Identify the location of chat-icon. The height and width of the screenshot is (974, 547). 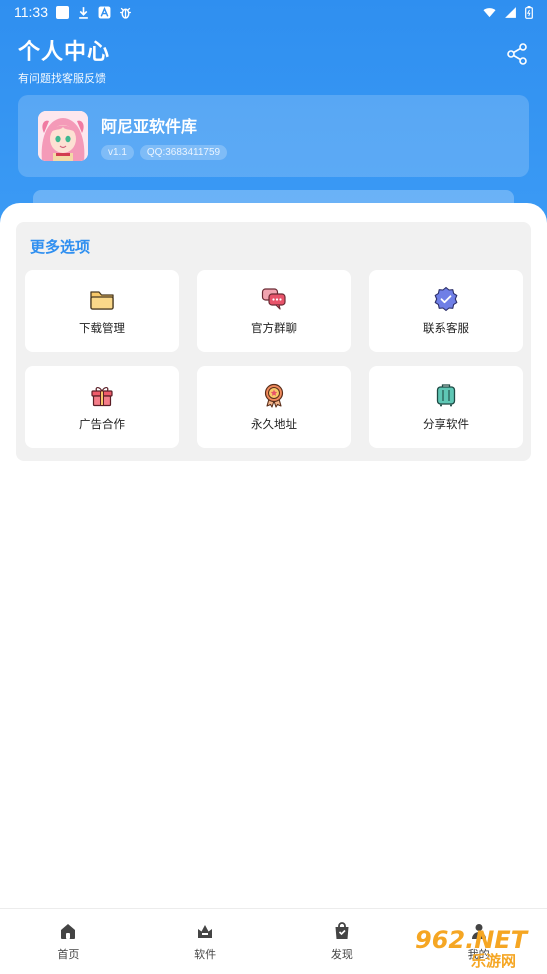
(273, 299).